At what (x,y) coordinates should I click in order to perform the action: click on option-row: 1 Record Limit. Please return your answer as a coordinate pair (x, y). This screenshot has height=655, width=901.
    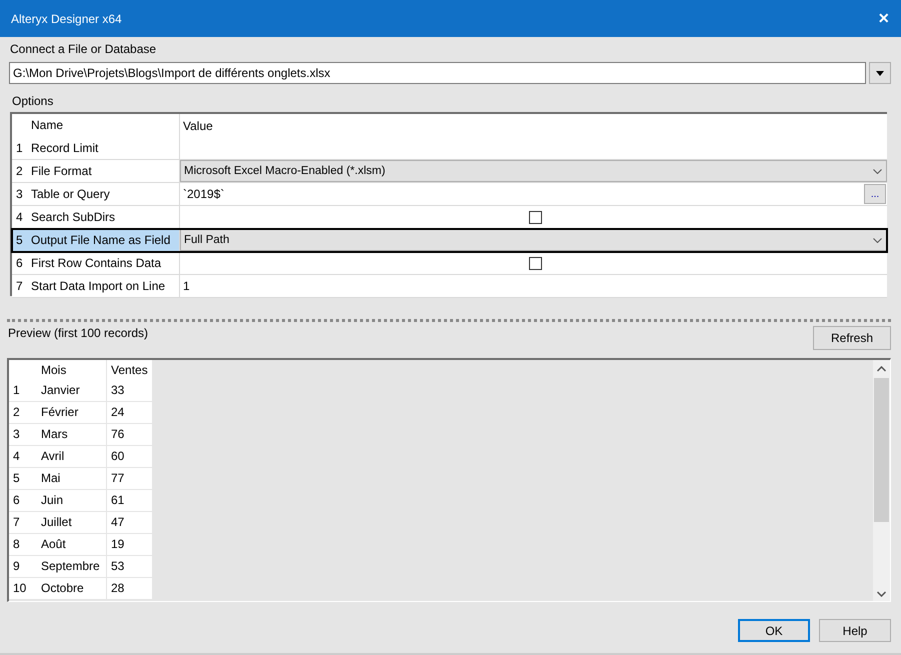
    Looking at the image, I should click on (449, 148).